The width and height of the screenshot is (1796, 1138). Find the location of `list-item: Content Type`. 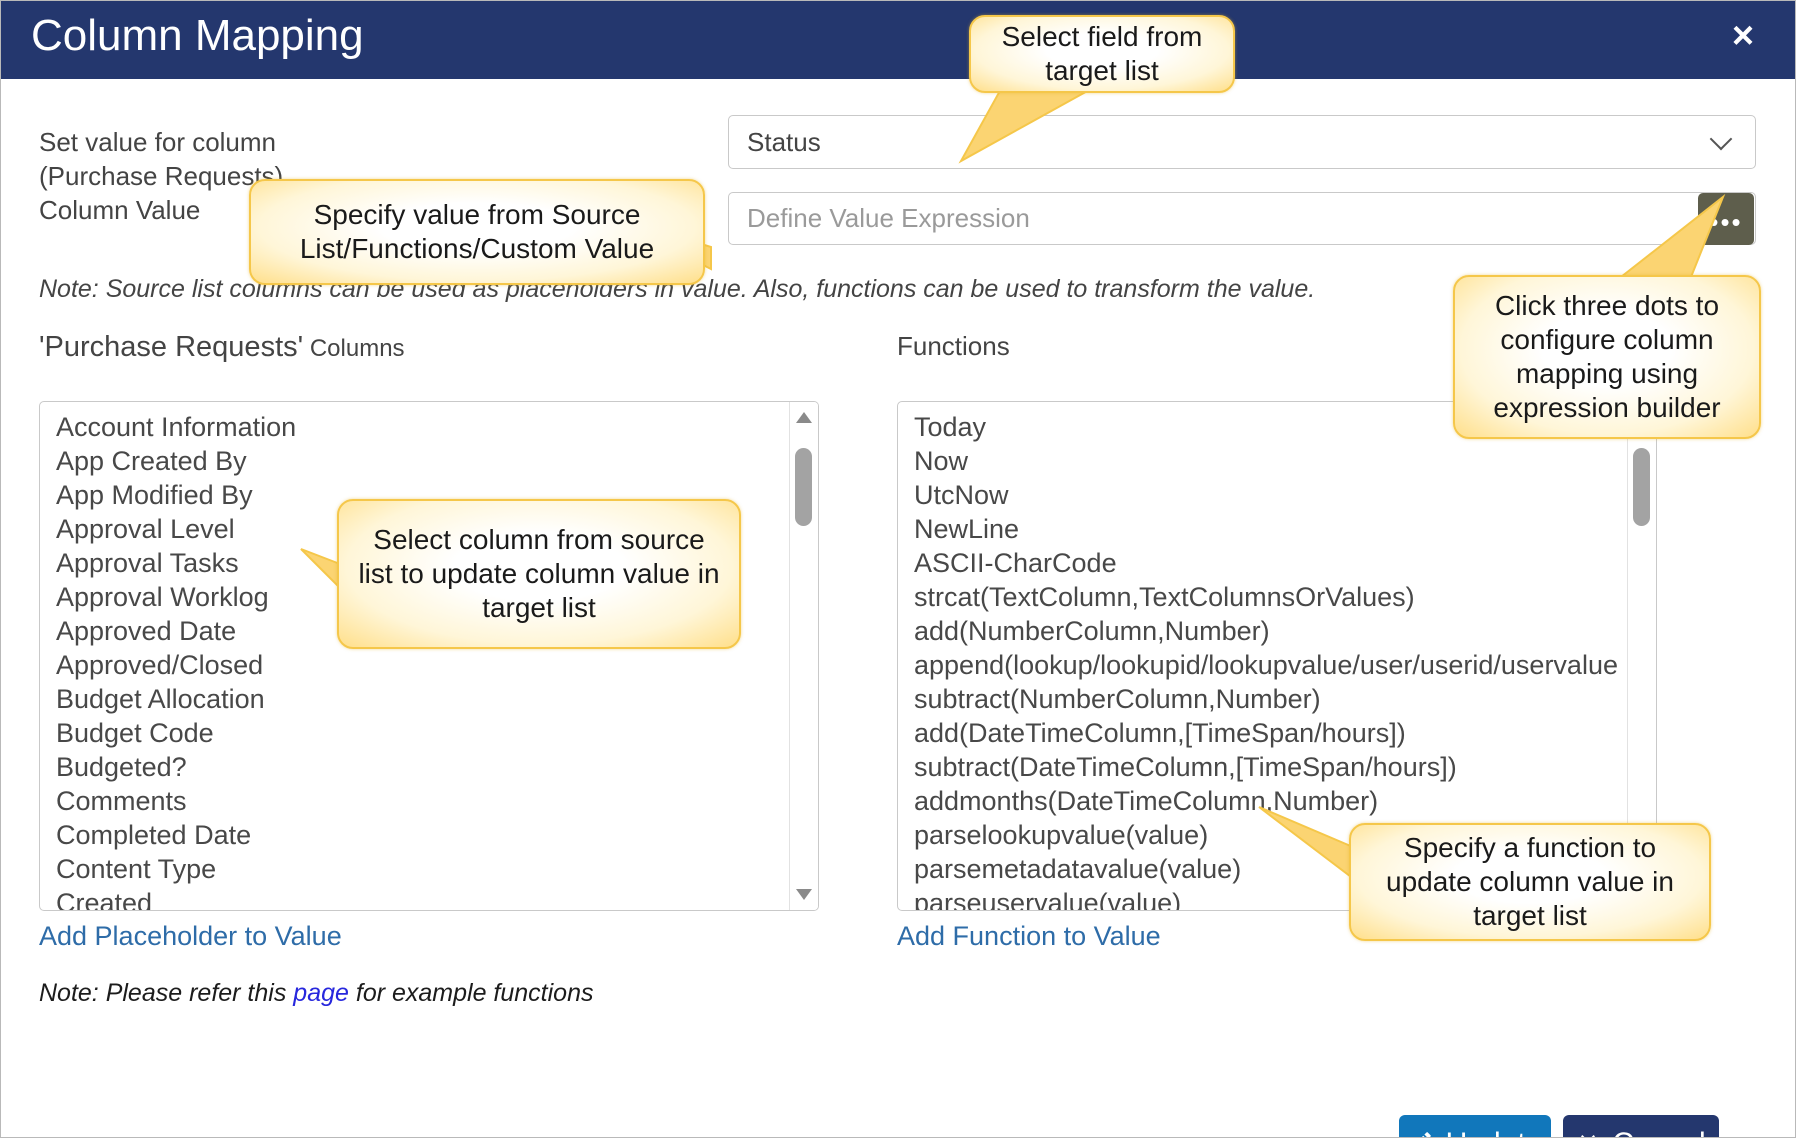

list-item: Content Type is located at coordinates (415, 869).